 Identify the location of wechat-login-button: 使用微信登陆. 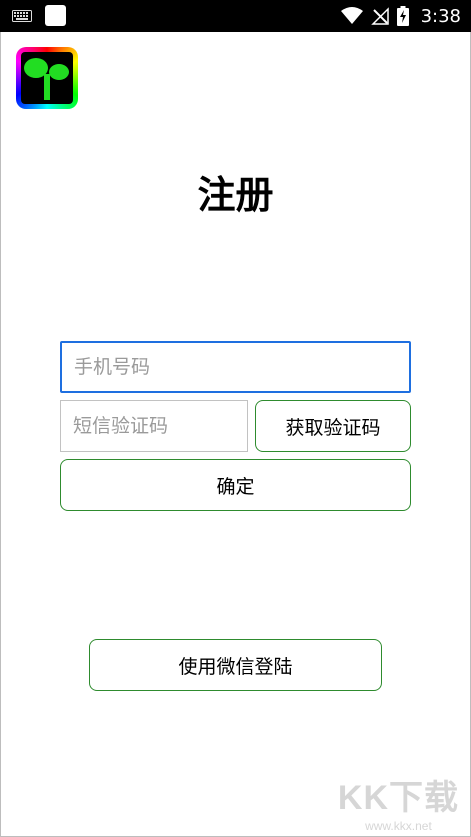
(235, 665).